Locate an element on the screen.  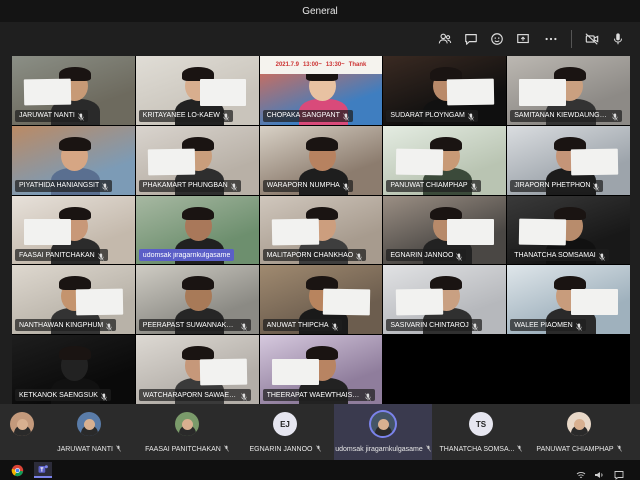
video-tile: FAASAI PANITCHAKAN is located at coordinates (73, 230).